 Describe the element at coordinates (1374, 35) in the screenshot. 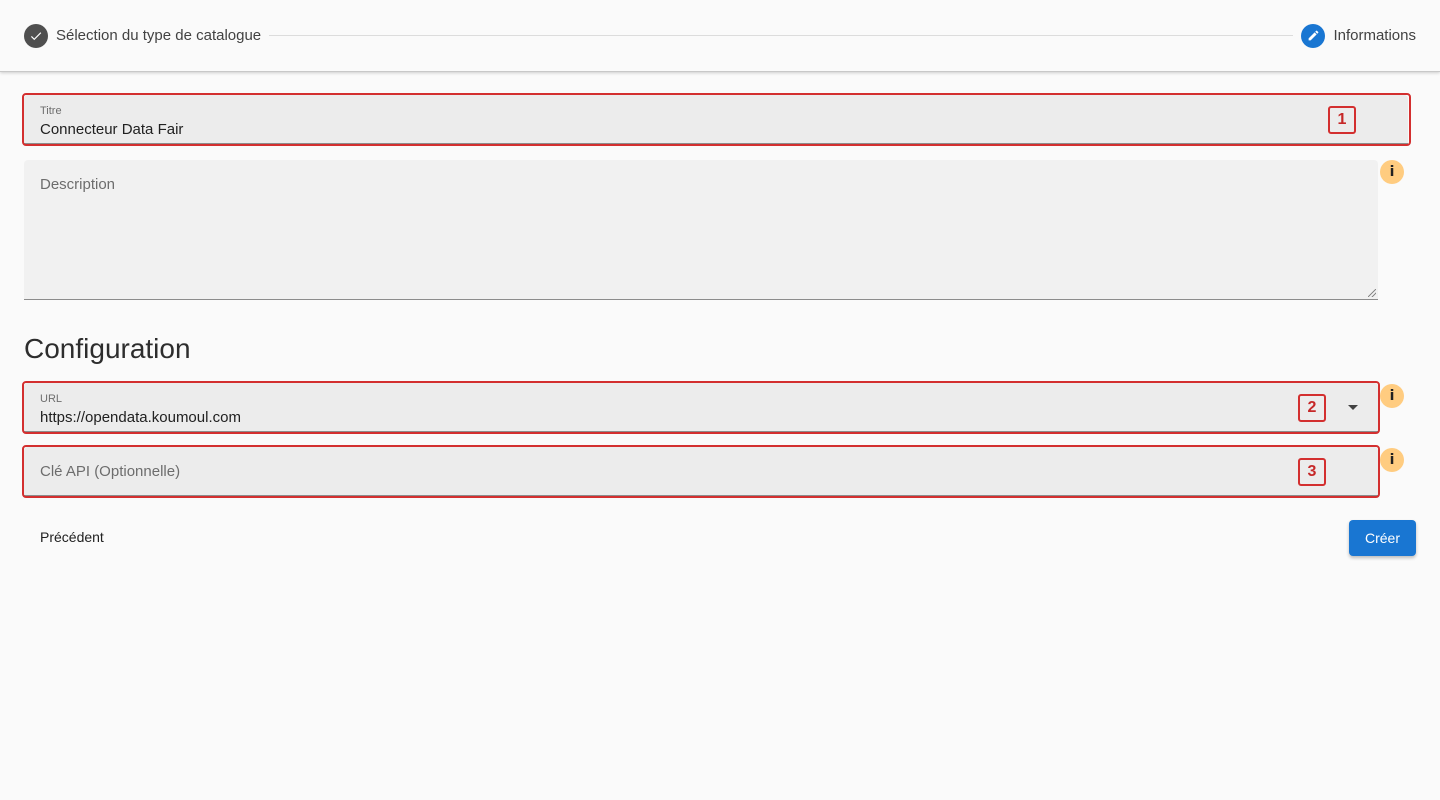

I see `step-label: Informations` at that location.